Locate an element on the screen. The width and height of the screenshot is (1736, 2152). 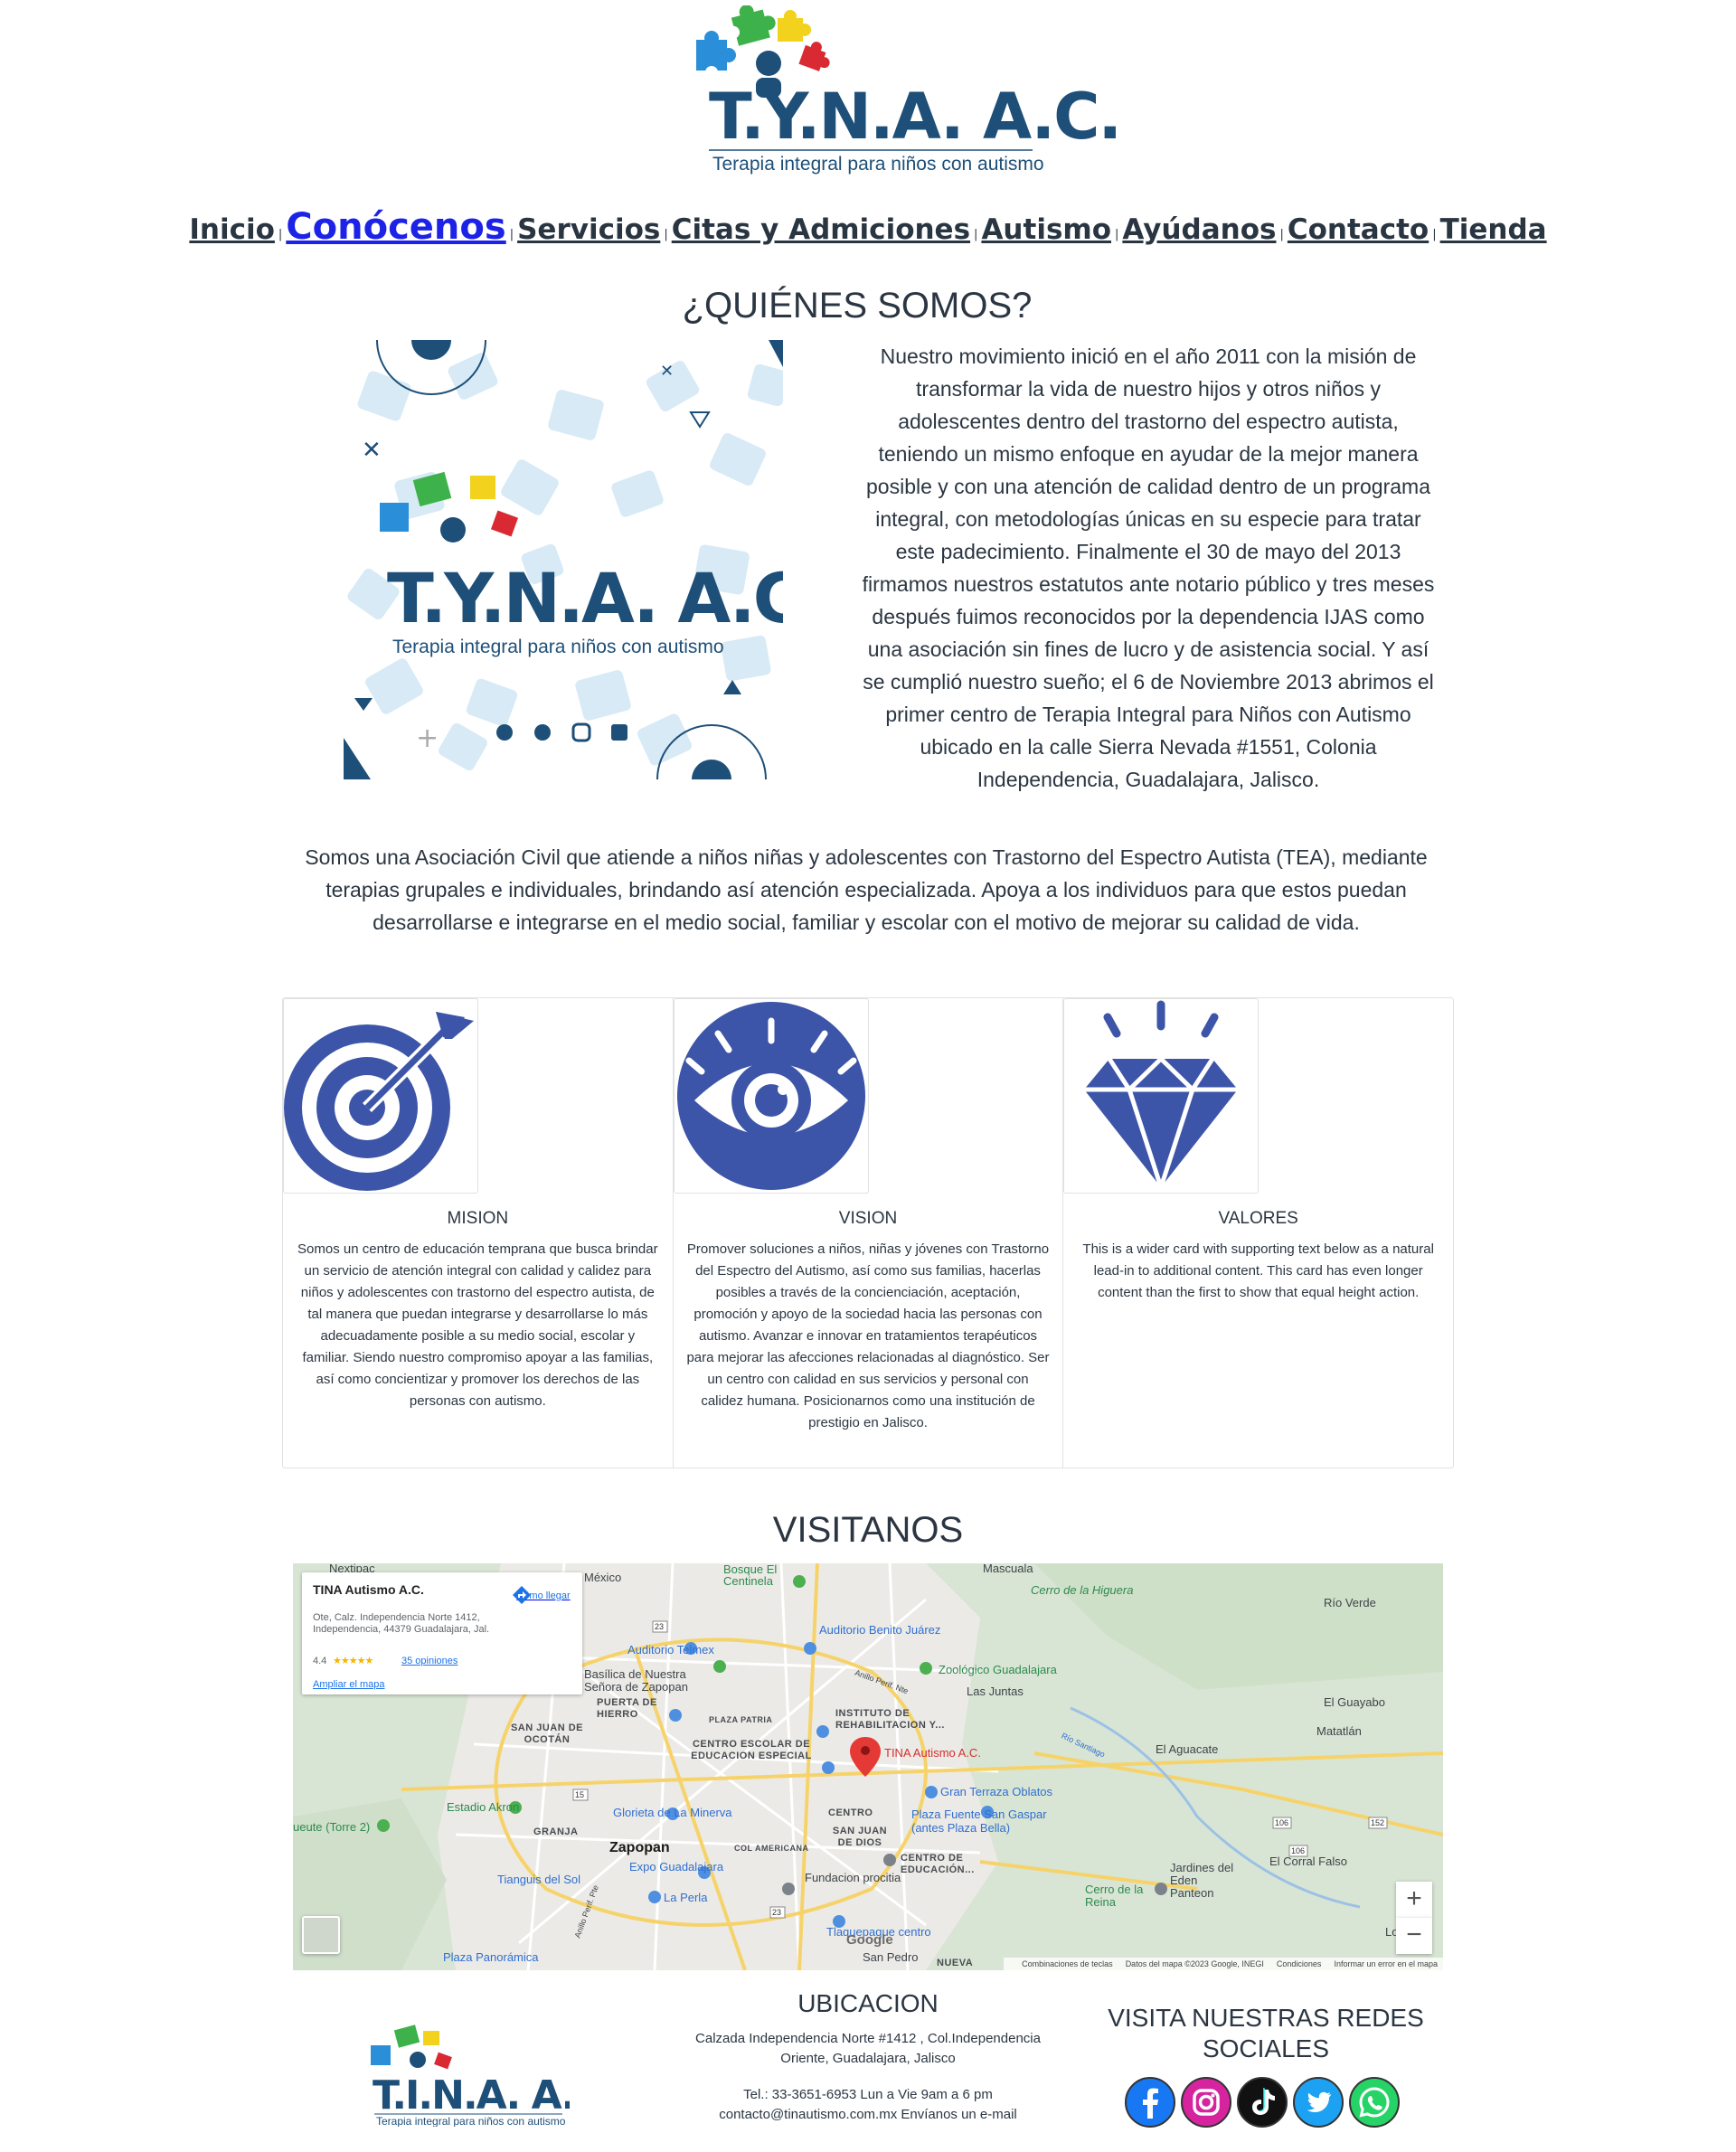
nav-citas-admiciones: Citas y Admiciones is located at coordinates (821, 230).